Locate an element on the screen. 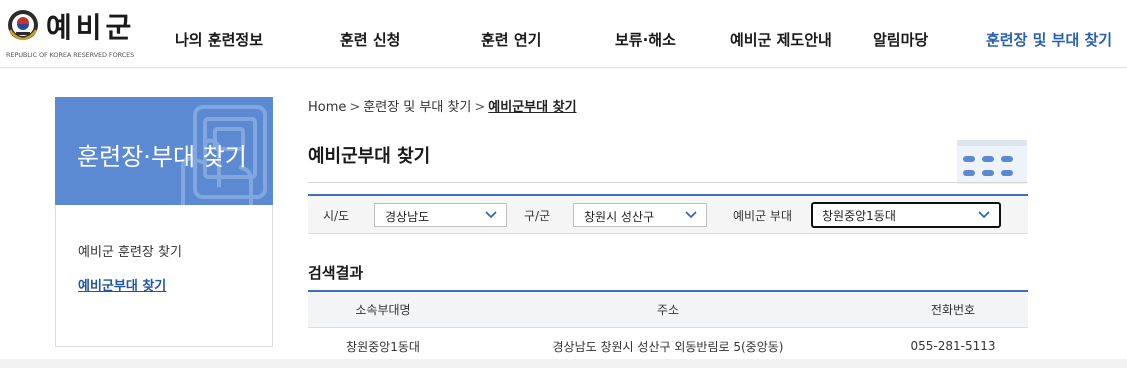  table-header-row: 소속부대명 주소 전화번호 is located at coordinates (668, 309).